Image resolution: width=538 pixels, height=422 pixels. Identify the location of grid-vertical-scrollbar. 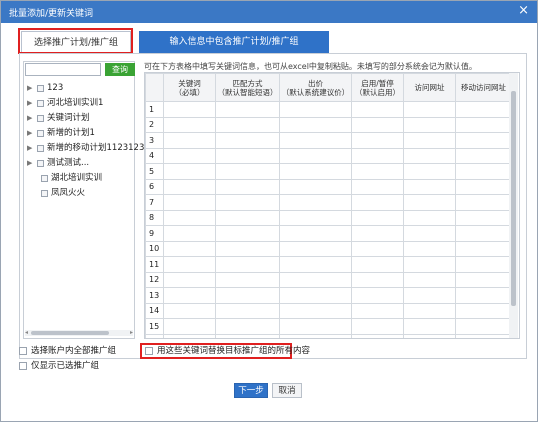
(513, 205).